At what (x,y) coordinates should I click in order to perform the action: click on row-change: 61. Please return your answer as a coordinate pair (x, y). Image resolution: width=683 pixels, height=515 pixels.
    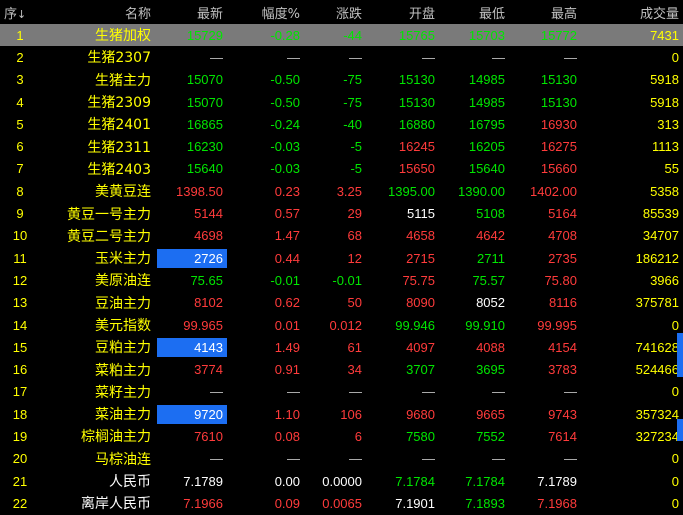
    Looking at the image, I should click on (354, 347).